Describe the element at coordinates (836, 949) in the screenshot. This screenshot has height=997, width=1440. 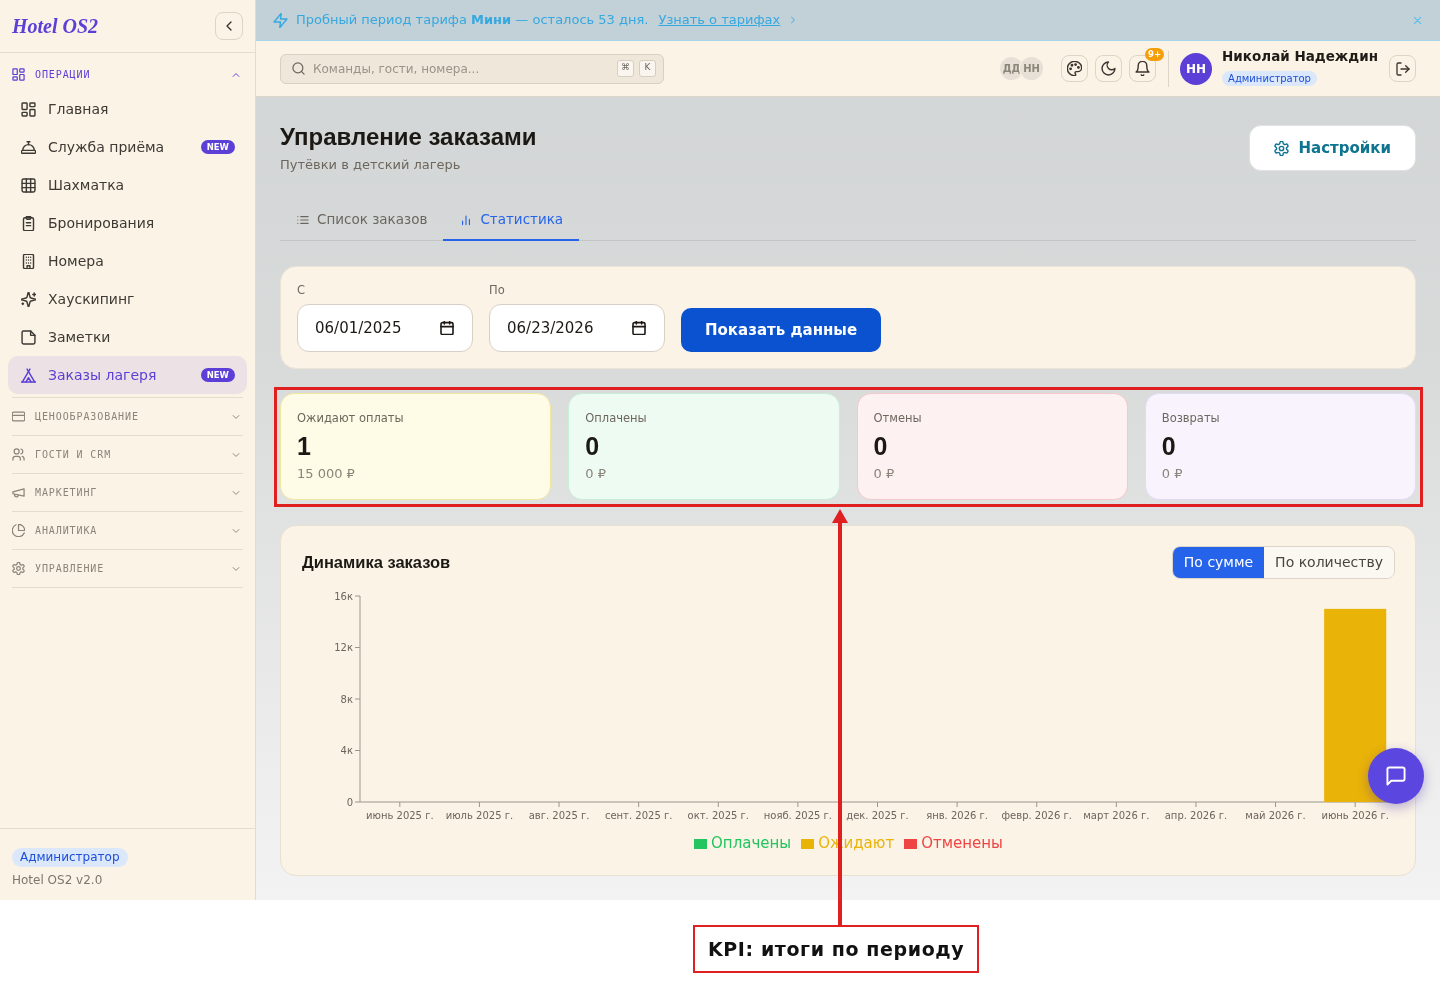
I see `callout-caption: KPI: итоги по периоду` at that location.